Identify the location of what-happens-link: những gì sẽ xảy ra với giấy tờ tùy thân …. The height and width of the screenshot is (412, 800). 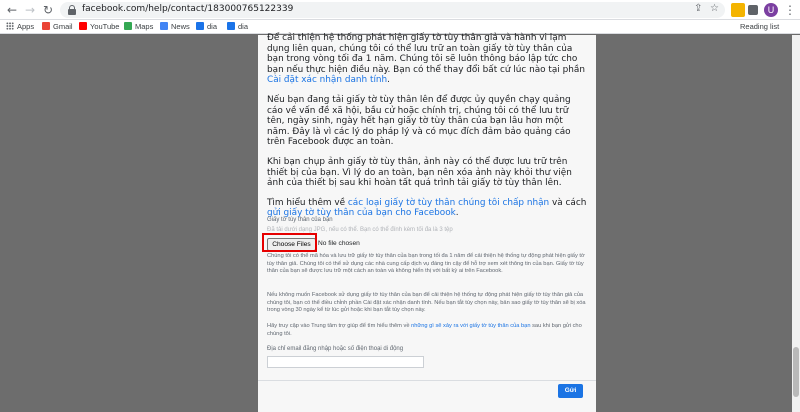
(470, 326).